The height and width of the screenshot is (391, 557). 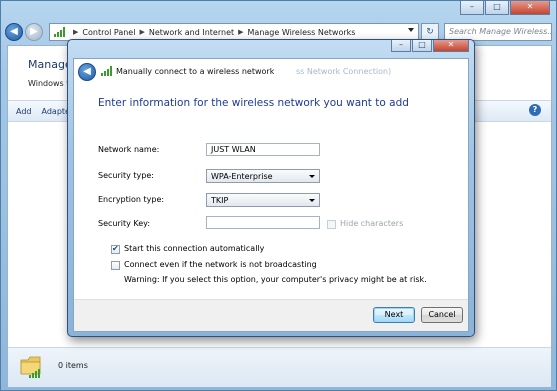 What do you see at coordinates (372, 223) in the screenshot?
I see `hide-characters-label: Hide characters` at bounding box center [372, 223].